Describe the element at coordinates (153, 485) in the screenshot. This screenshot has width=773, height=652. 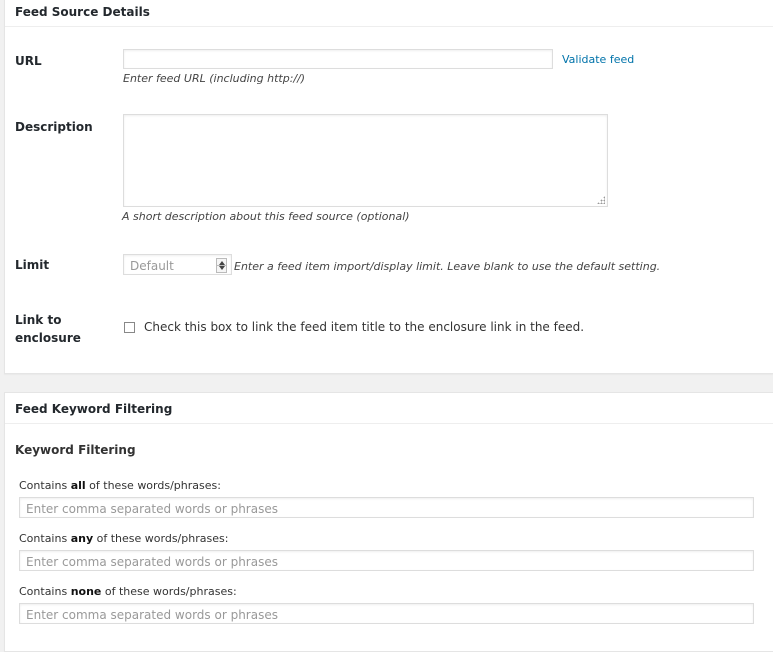
I see `contains-all-suffix: of these words/phrases:` at that location.